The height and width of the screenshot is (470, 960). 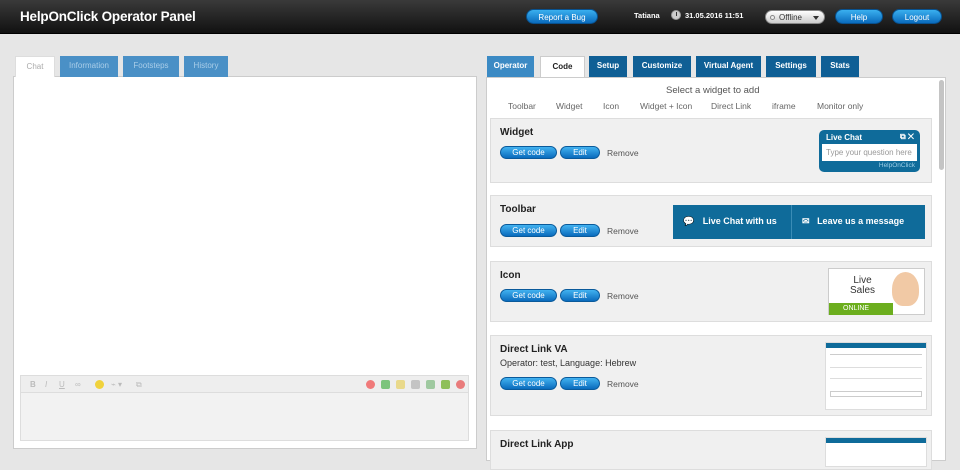 What do you see at coordinates (151, 66) in the screenshot?
I see `tab-footsteps: Footsteps` at bounding box center [151, 66].